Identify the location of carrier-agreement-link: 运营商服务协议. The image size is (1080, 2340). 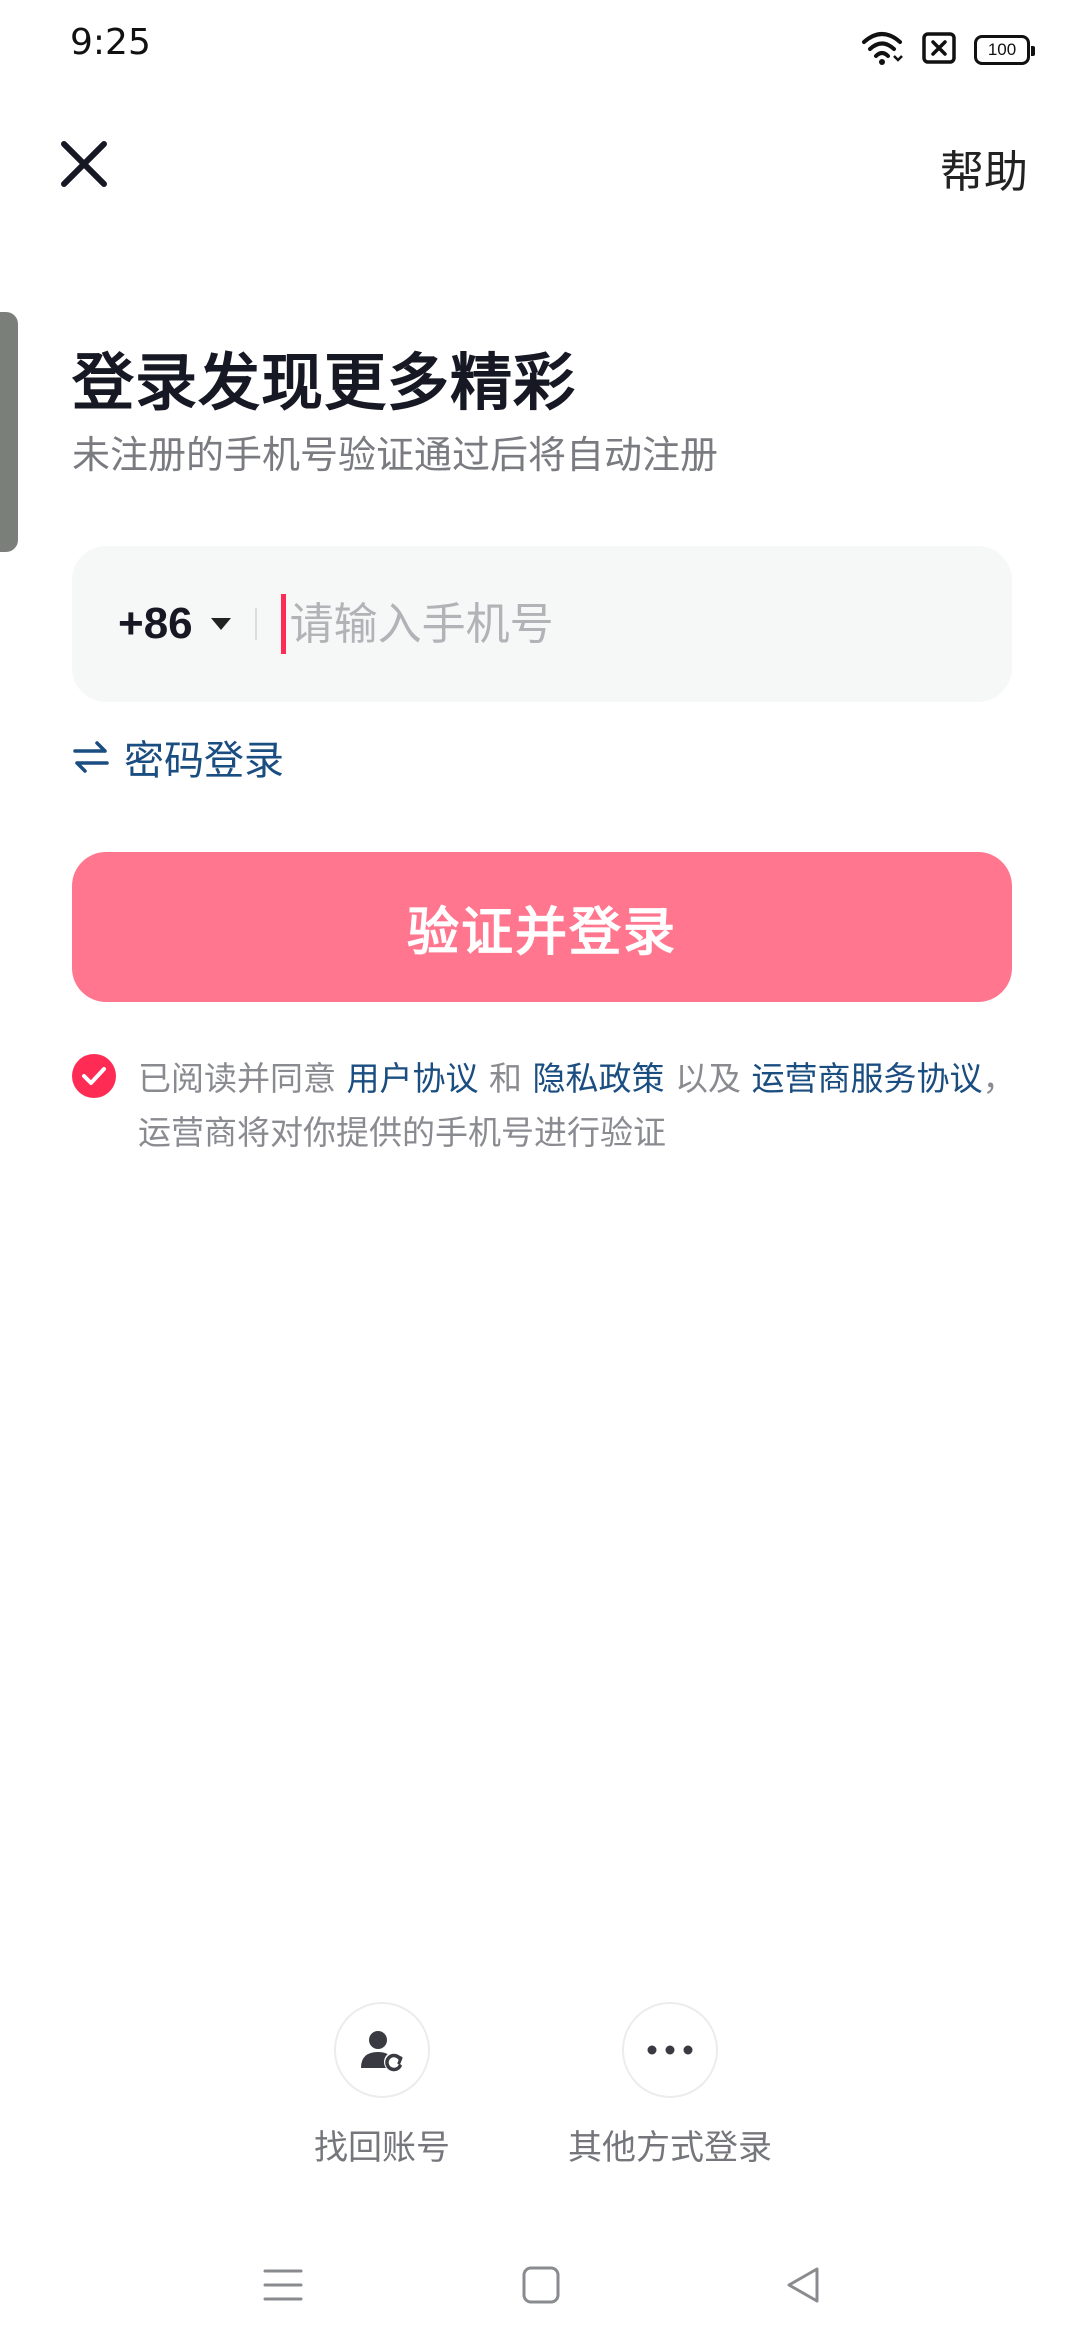
(867, 1078).